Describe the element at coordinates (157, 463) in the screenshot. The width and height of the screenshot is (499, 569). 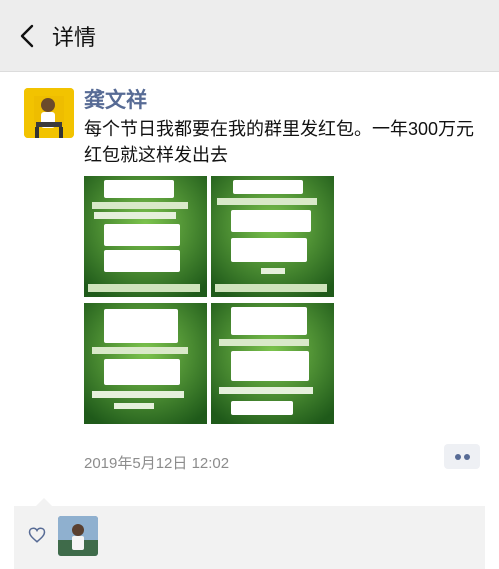
I see `post-date: 2019年5月12日 12:02` at that location.